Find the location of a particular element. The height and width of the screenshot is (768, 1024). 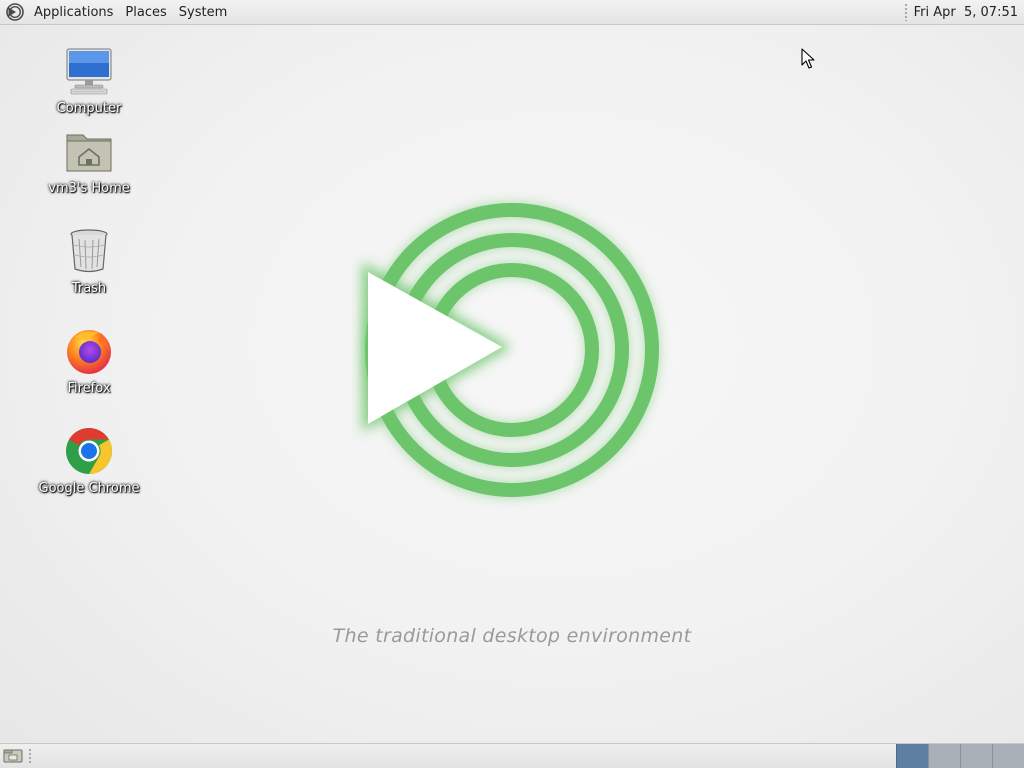

wallpaper-tagline: The traditional desktop environment is located at coordinates (512, 636).